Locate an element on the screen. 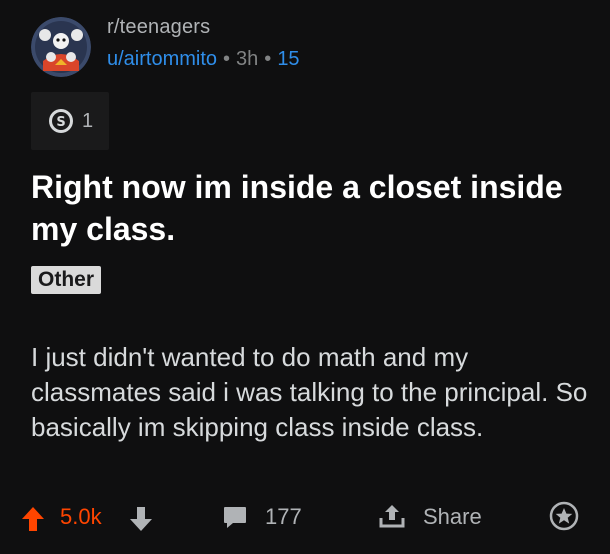 The image size is (610, 554). subreddit-name: r/teenagers is located at coordinates (158, 27).